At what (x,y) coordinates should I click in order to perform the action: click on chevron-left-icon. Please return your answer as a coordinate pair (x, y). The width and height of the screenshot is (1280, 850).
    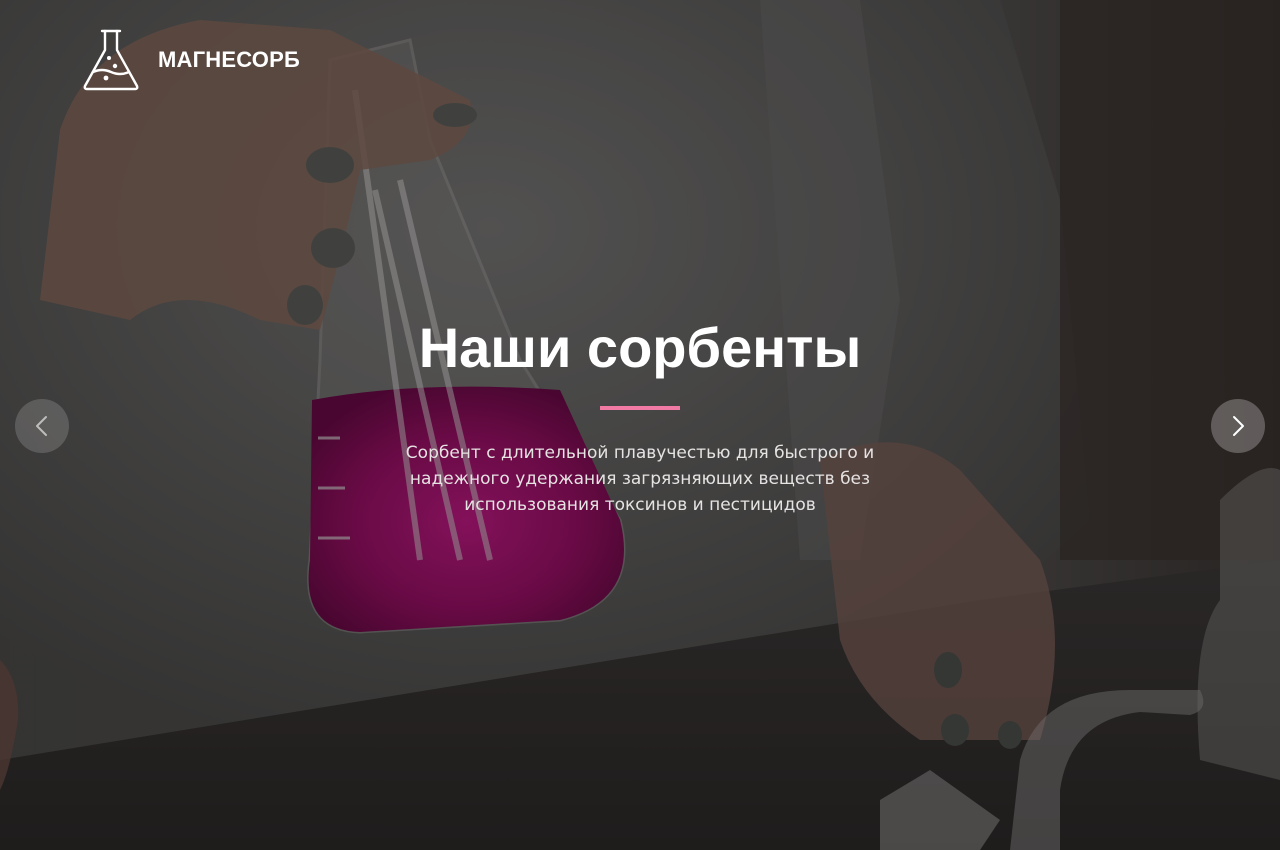
    Looking at the image, I should click on (41, 426).